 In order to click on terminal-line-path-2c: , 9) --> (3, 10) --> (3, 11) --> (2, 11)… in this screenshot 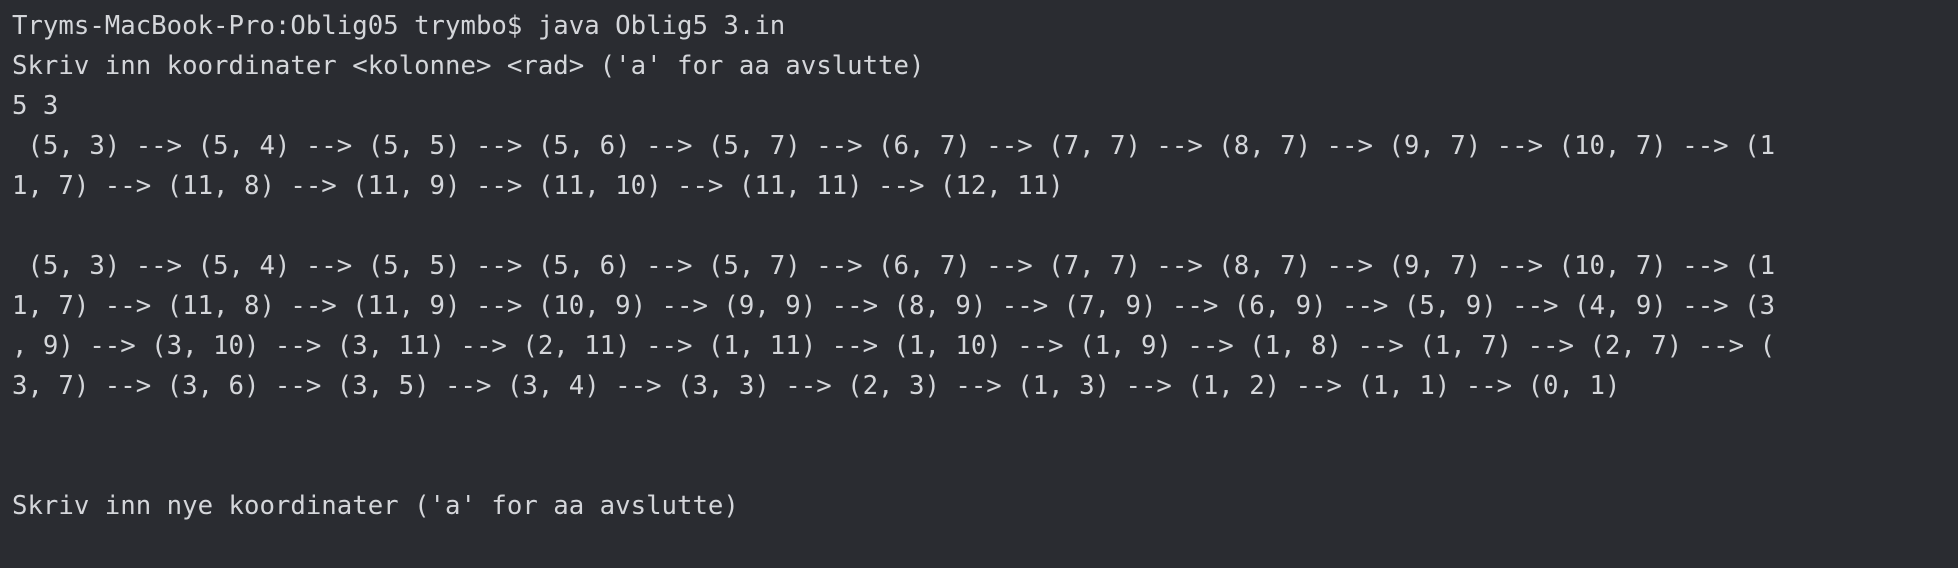, I will do `click(894, 346)`.